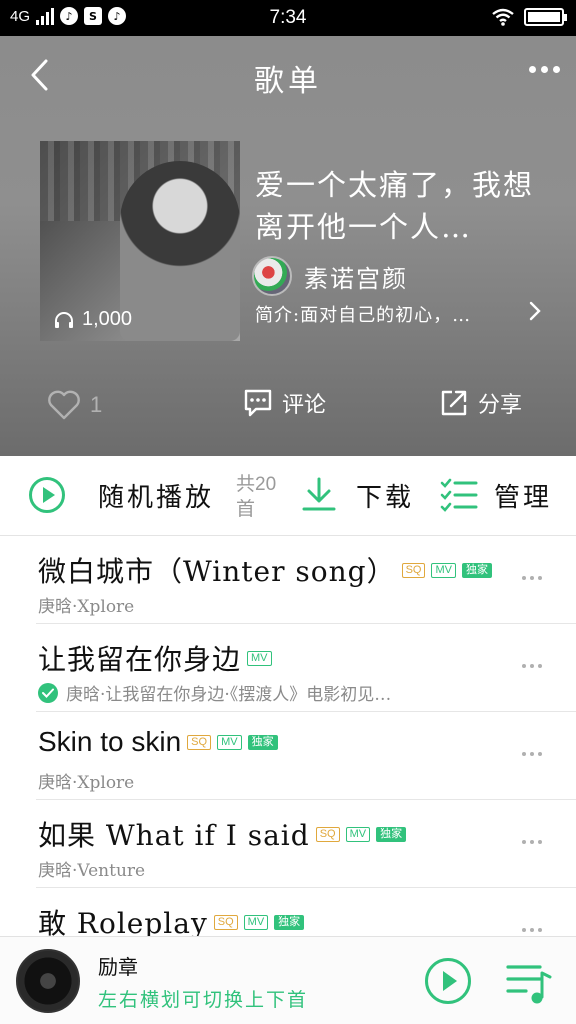 Image resolution: width=576 pixels, height=1024 pixels. I want to click on creator-avatar, so click(272, 276).